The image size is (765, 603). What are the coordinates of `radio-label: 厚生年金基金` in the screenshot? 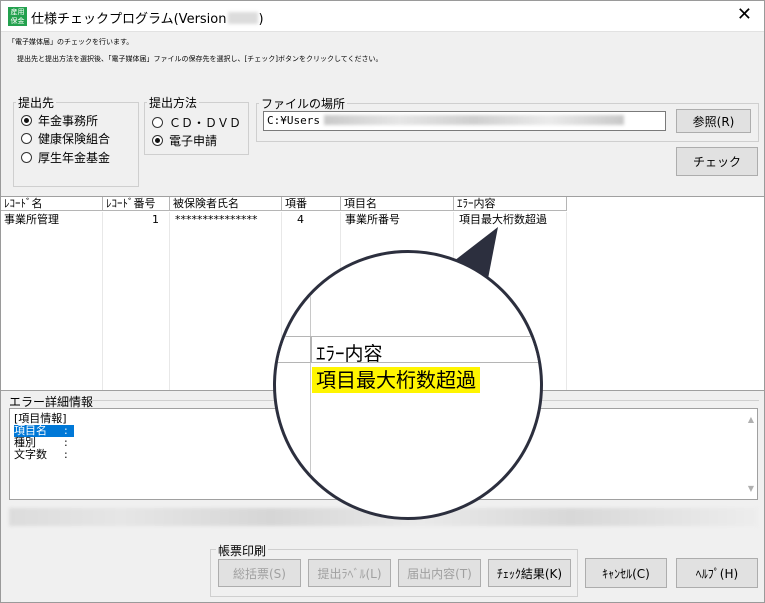 It's located at (74, 158).